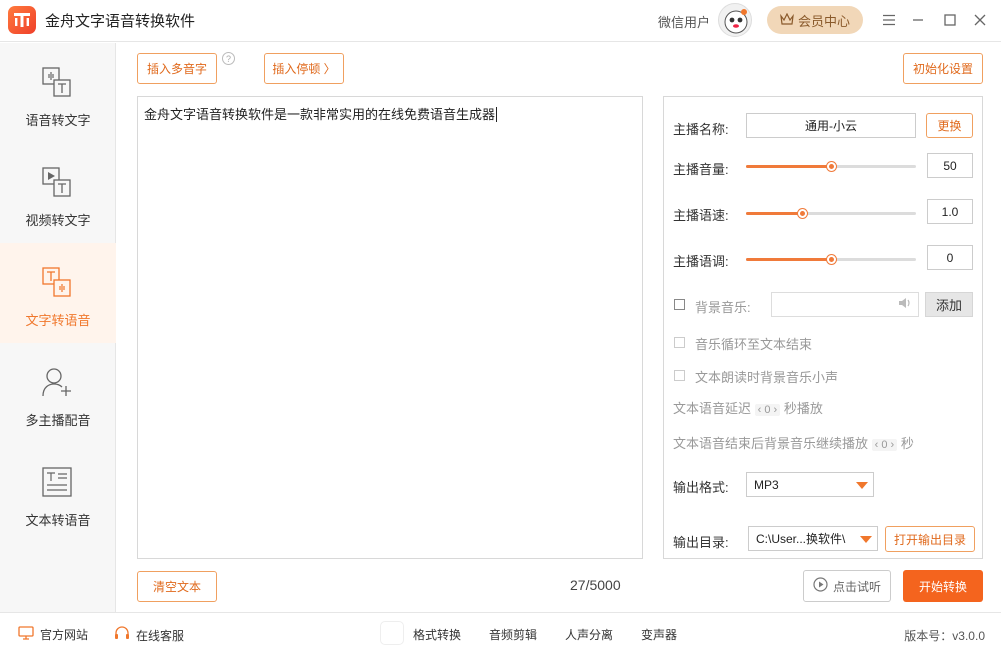 The height and width of the screenshot is (652, 1001). What do you see at coordinates (930, 539) in the screenshot?
I see `open-output-dir-button: 打开输出目录` at bounding box center [930, 539].